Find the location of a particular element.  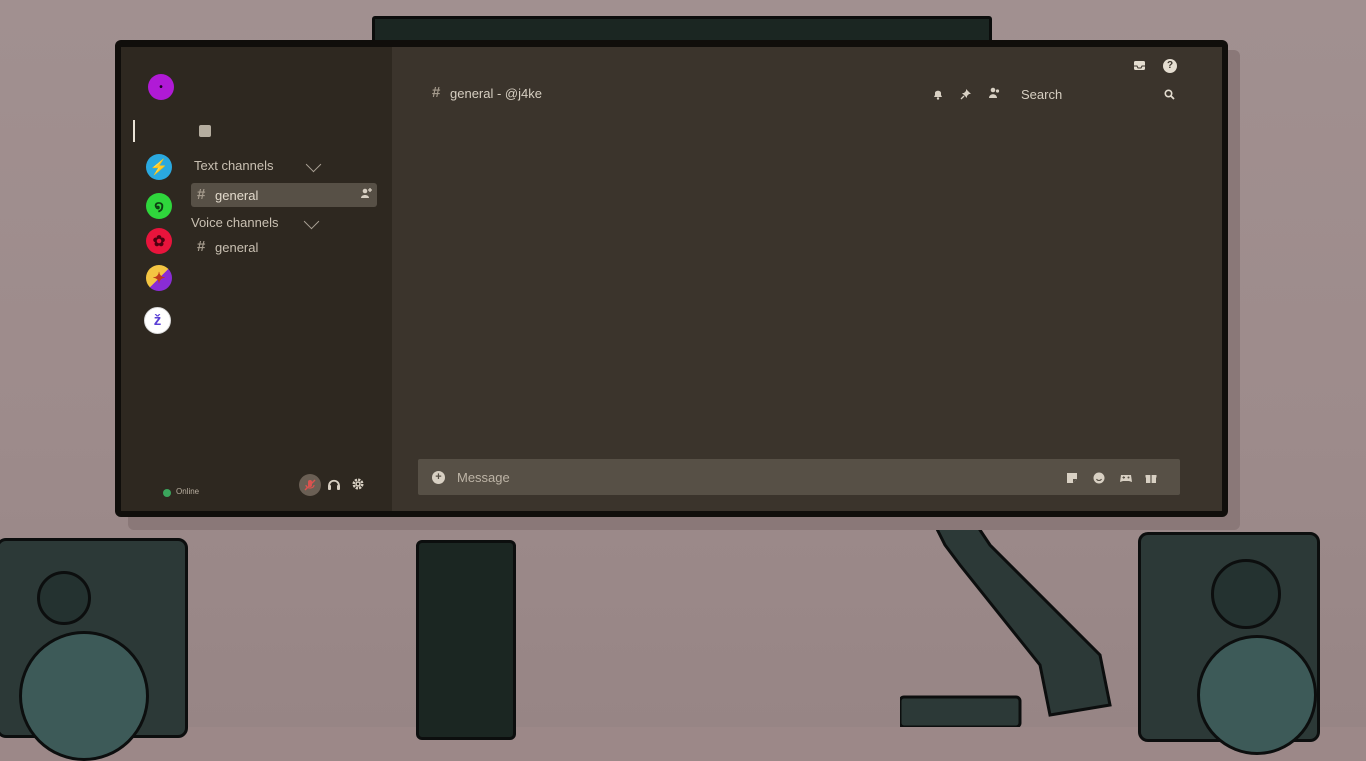

status-dot-online is located at coordinates (167, 493).